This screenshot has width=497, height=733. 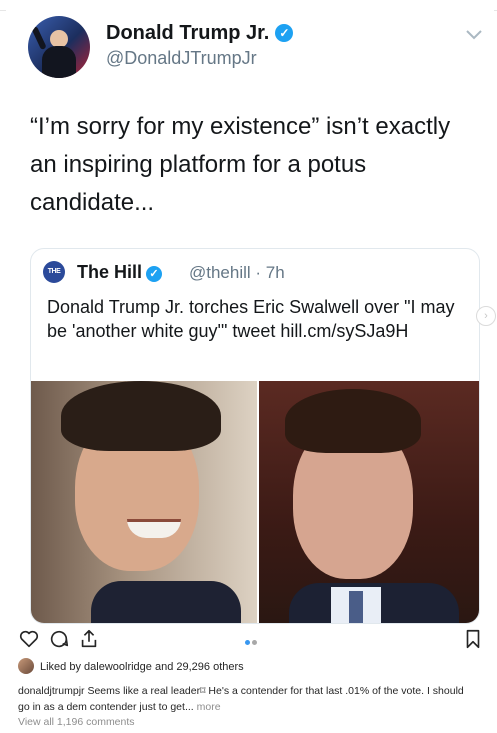 I want to click on caption-more-link: more, so click(x=209, y=707).